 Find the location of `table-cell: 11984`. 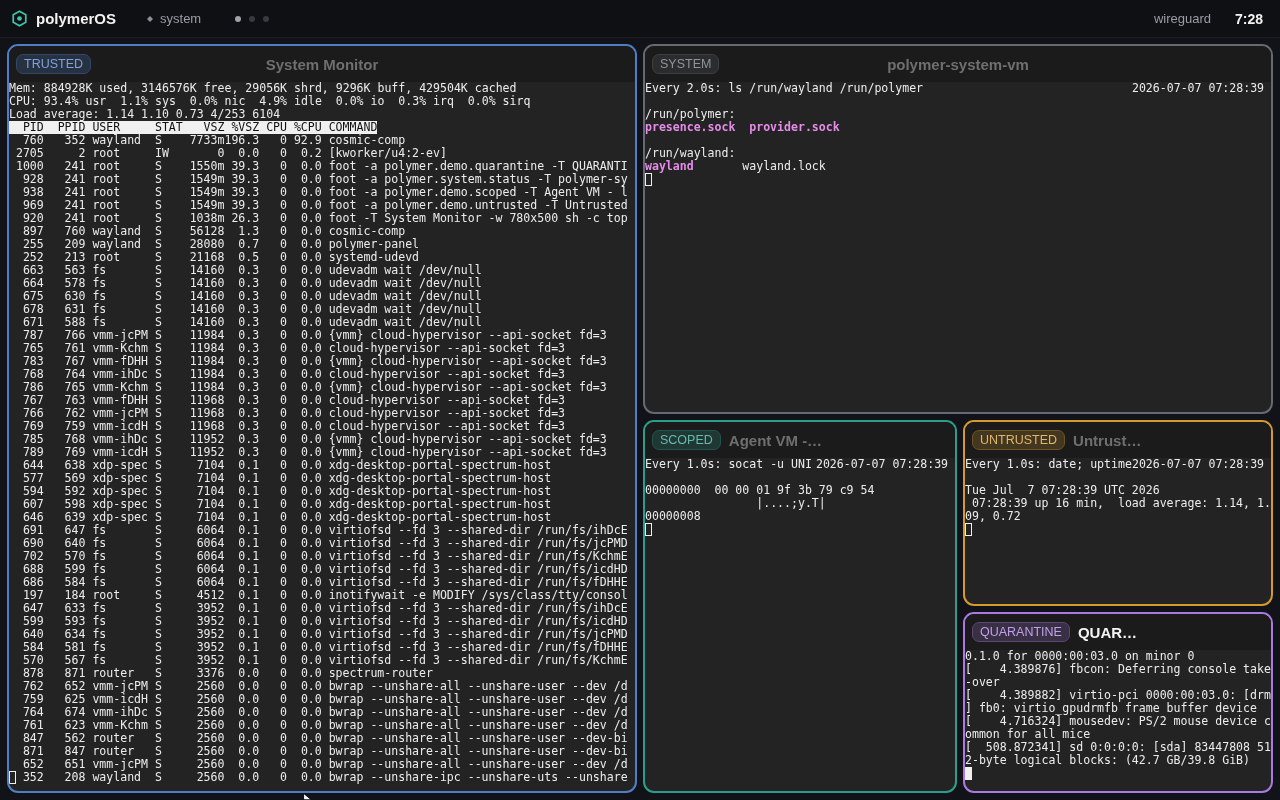

table-cell: 11984 is located at coordinates (207, 348).